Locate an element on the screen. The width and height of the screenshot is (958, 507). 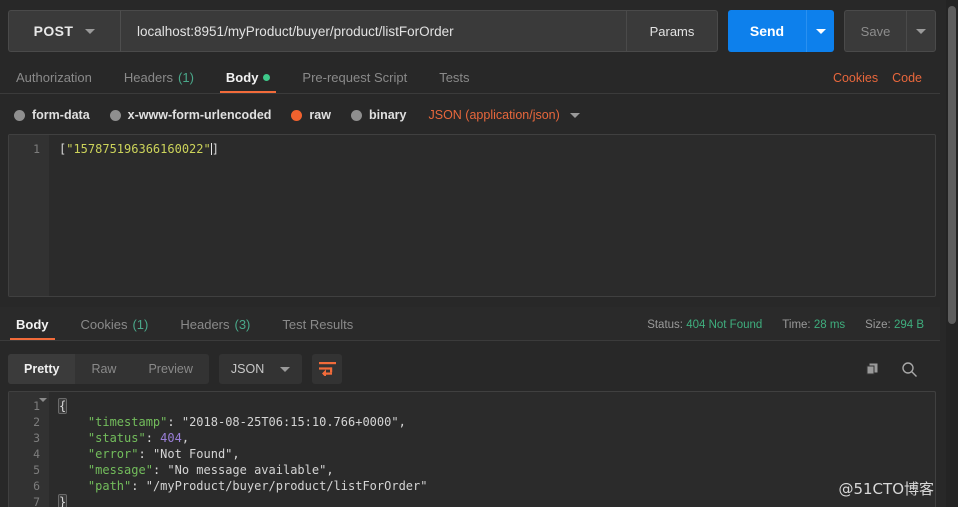
response-format-selector: JSON is located at coordinates (260, 369).